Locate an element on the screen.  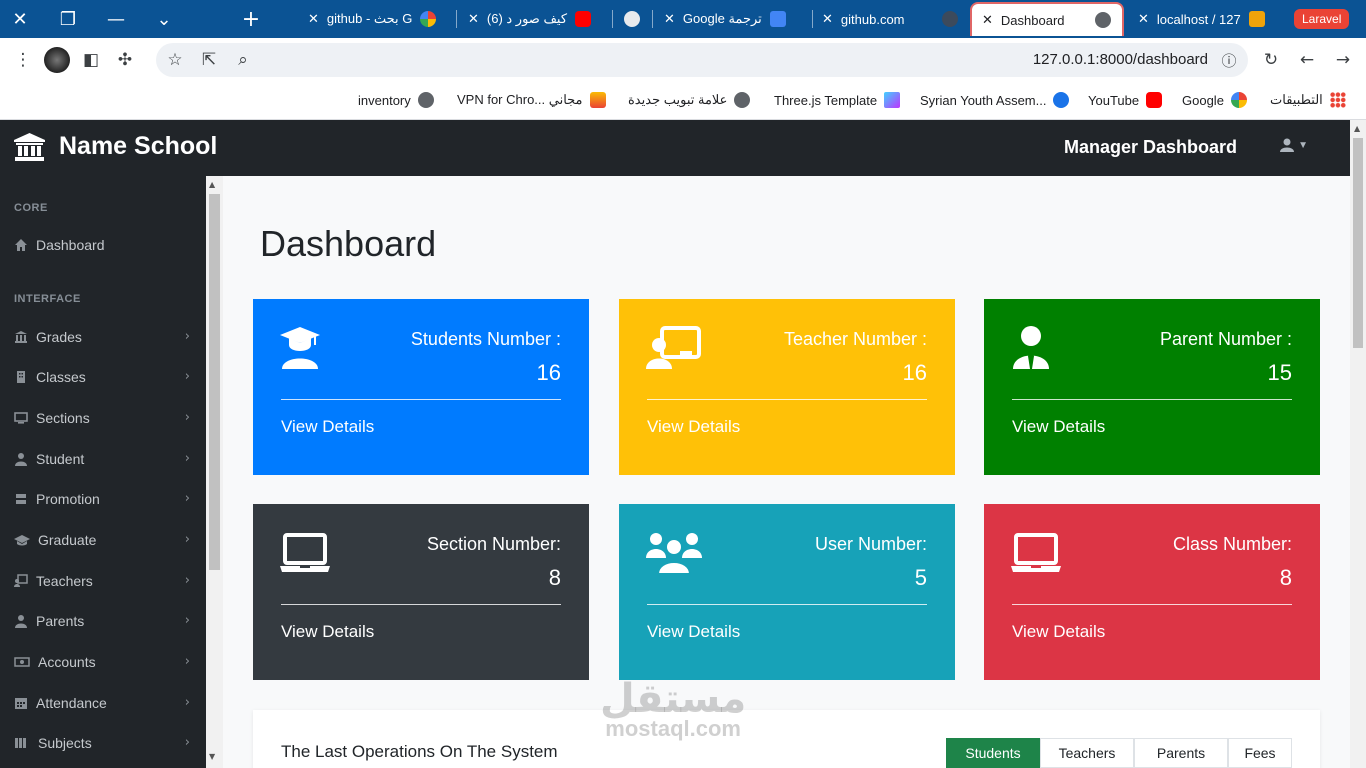
tab-teachers: Teachers is located at coordinates (1087, 753).